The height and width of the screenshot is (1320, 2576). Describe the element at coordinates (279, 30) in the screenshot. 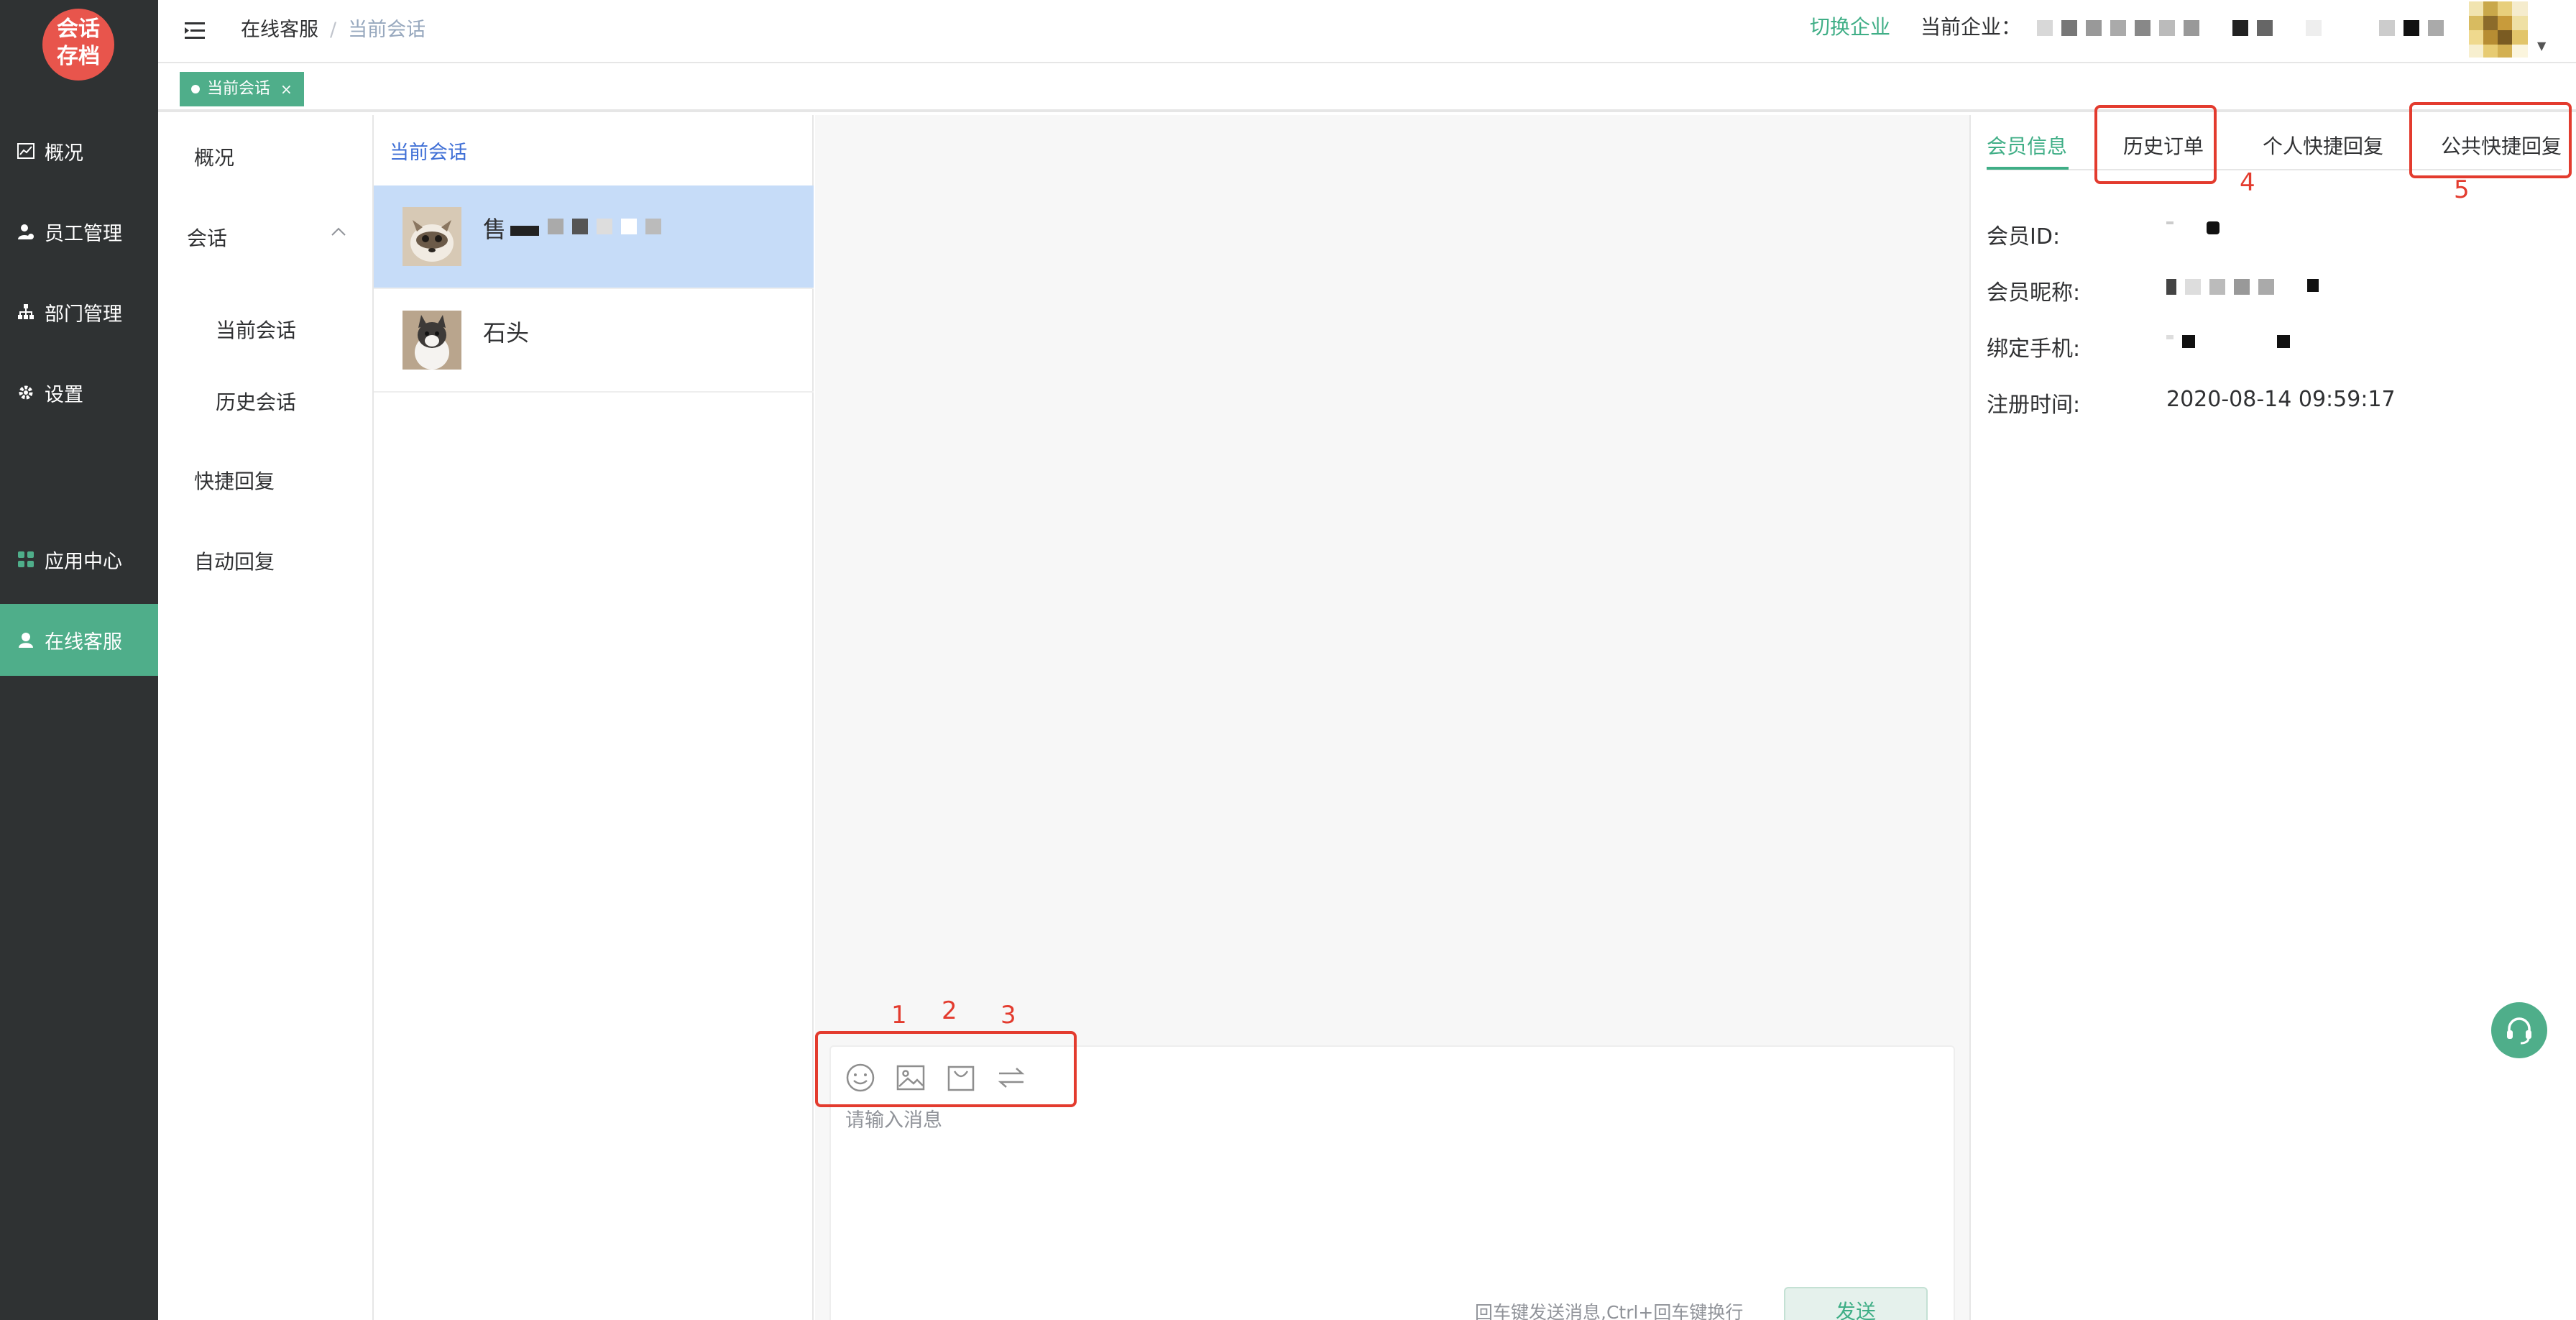

I see `breadcrumb-item: 在线客服` at that location.